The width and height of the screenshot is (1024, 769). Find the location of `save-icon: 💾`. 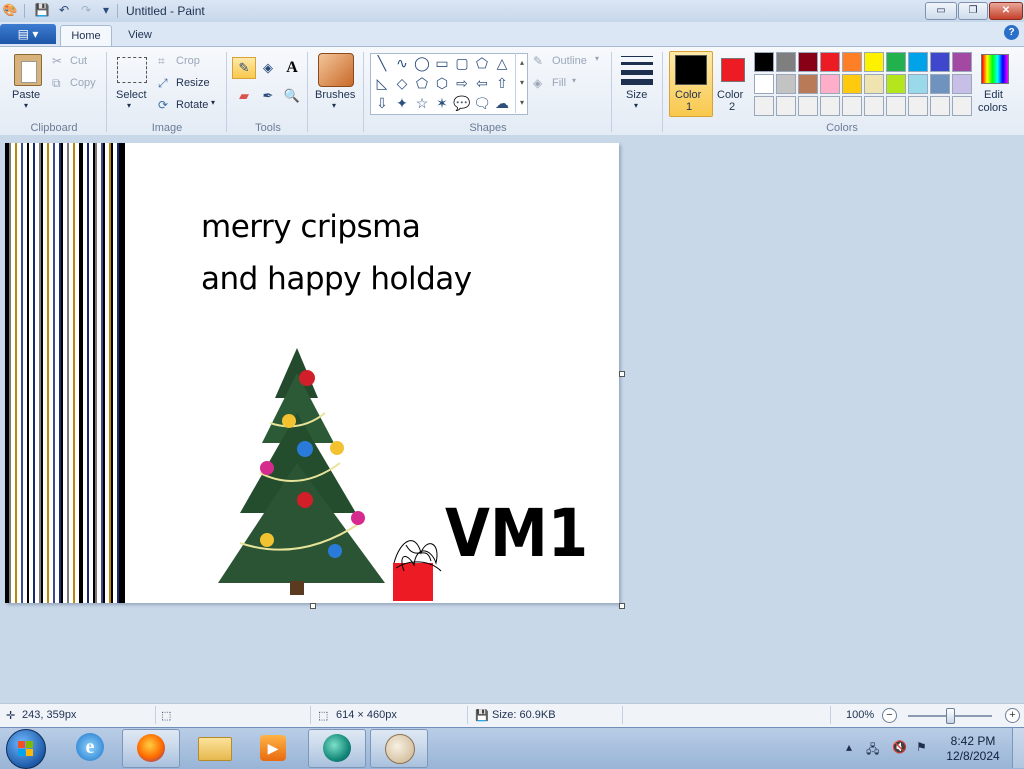

save-icon: 💾 is located at coordinates (42, 10).